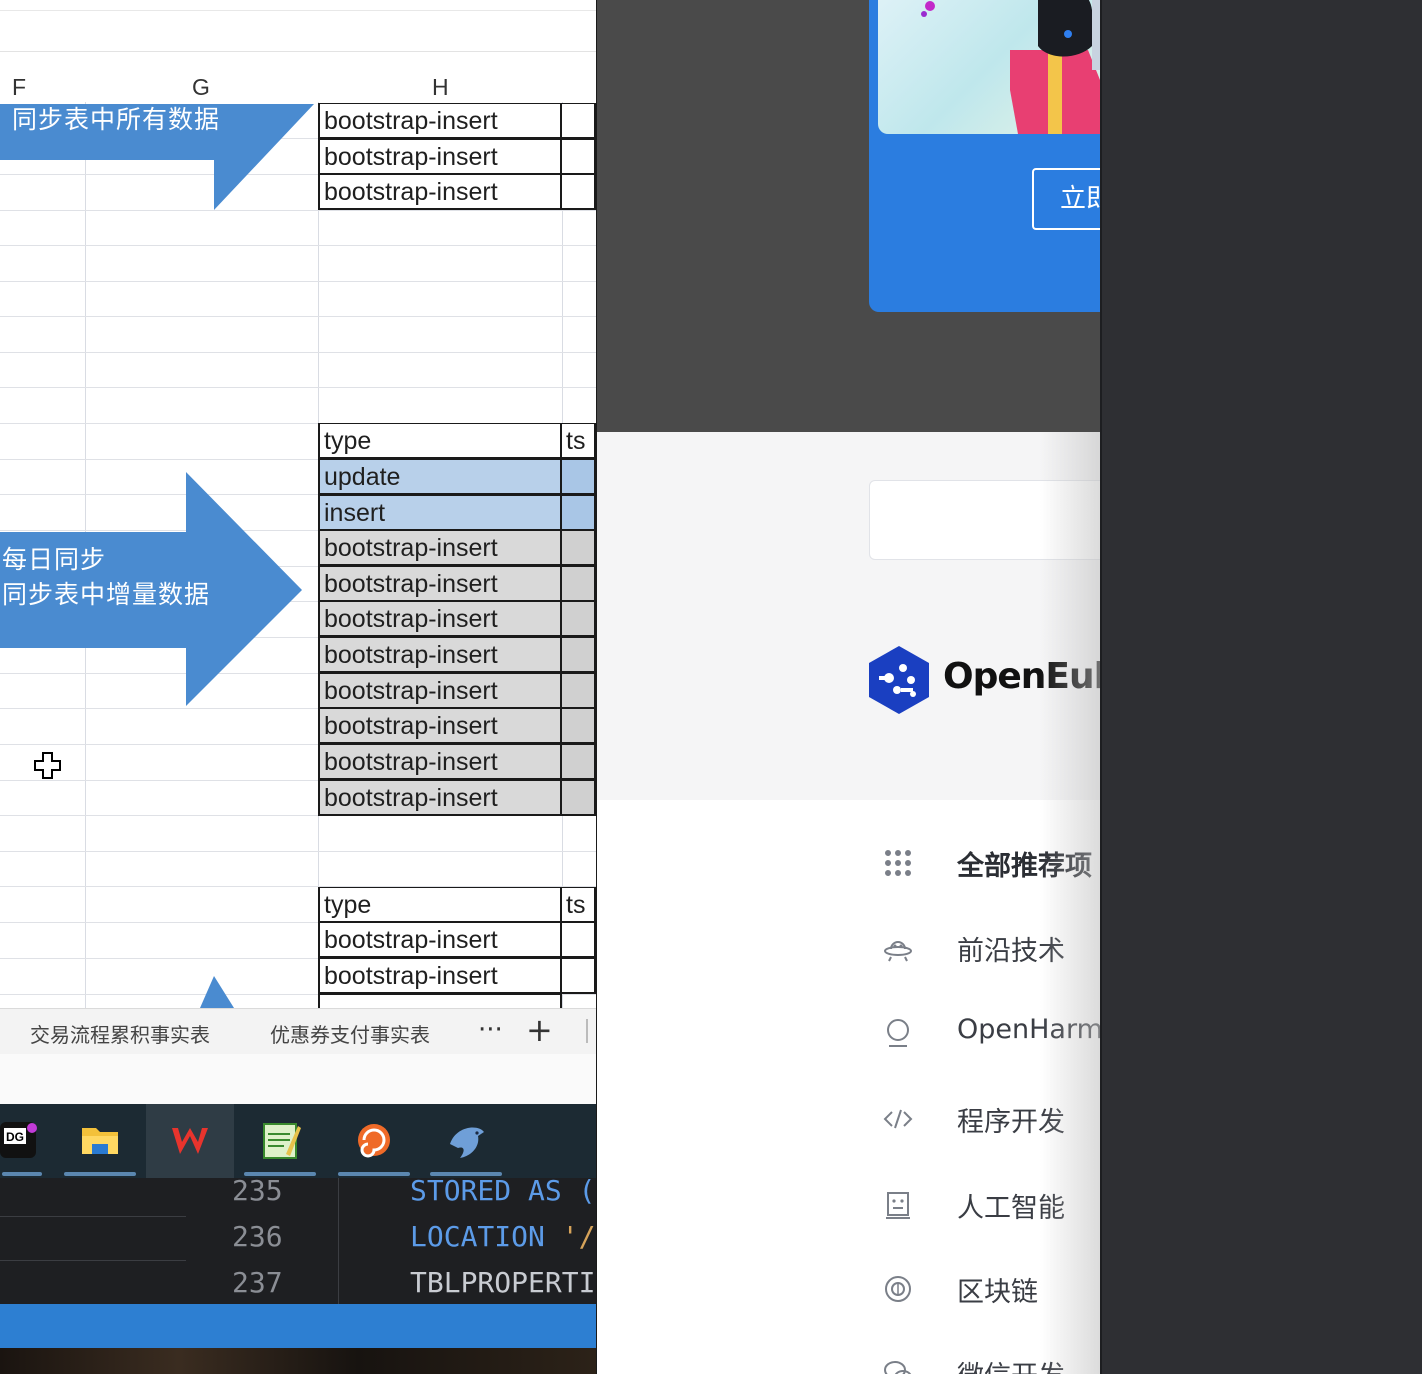 The height and width of the screenshot is (1374, 1422). I want to click on table-cell: insert, so click(440, 513).